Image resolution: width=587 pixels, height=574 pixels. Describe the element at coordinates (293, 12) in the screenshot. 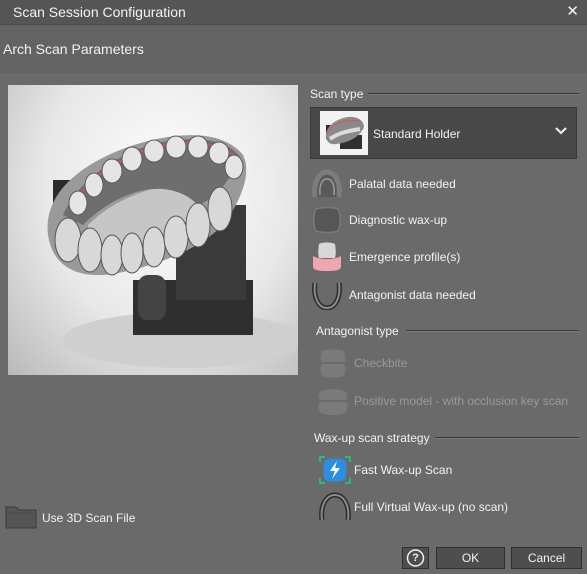

I see `title-bar: Scan Session Configuration ✕` at that location.